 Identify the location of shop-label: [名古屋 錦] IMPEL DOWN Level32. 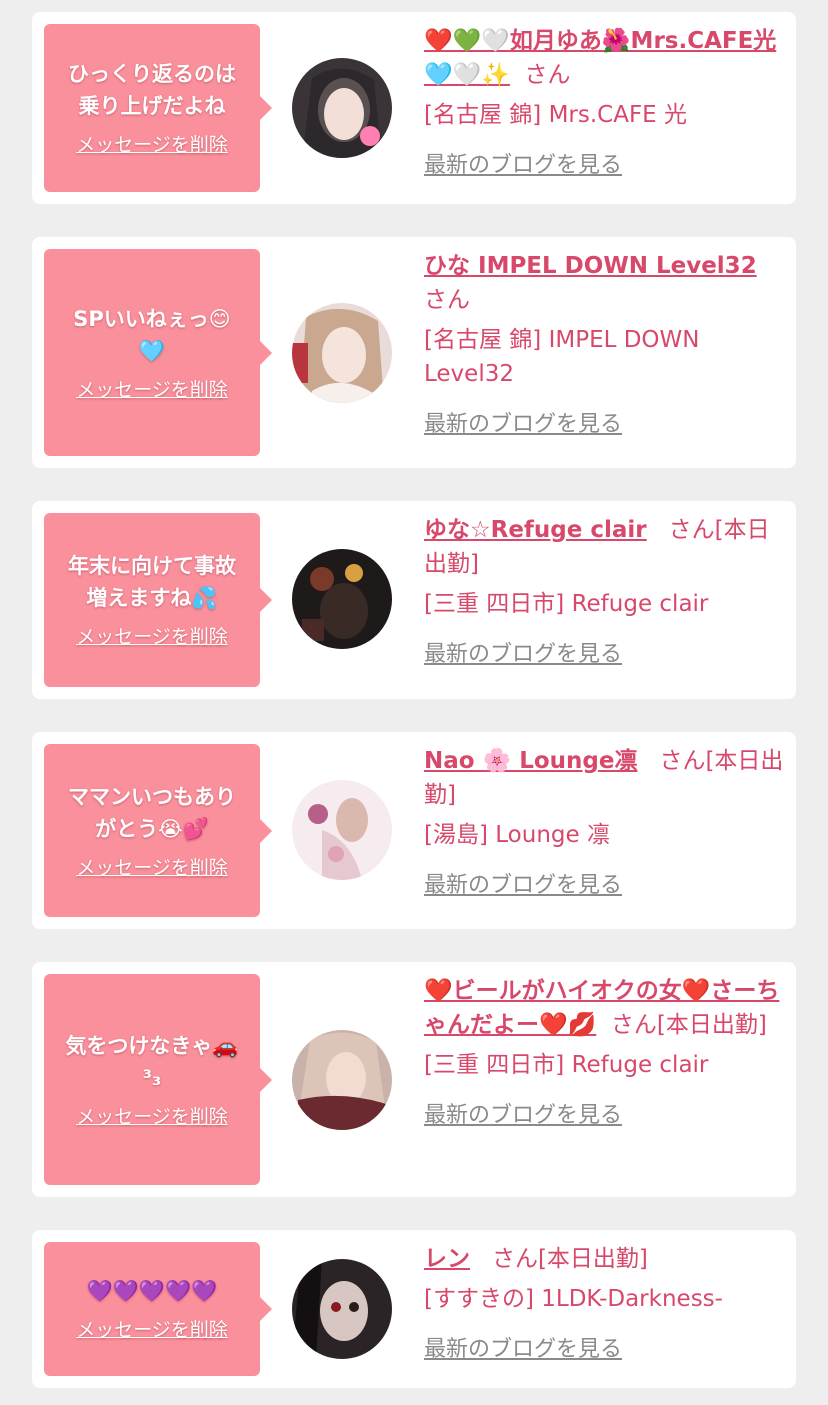
(562, 357).